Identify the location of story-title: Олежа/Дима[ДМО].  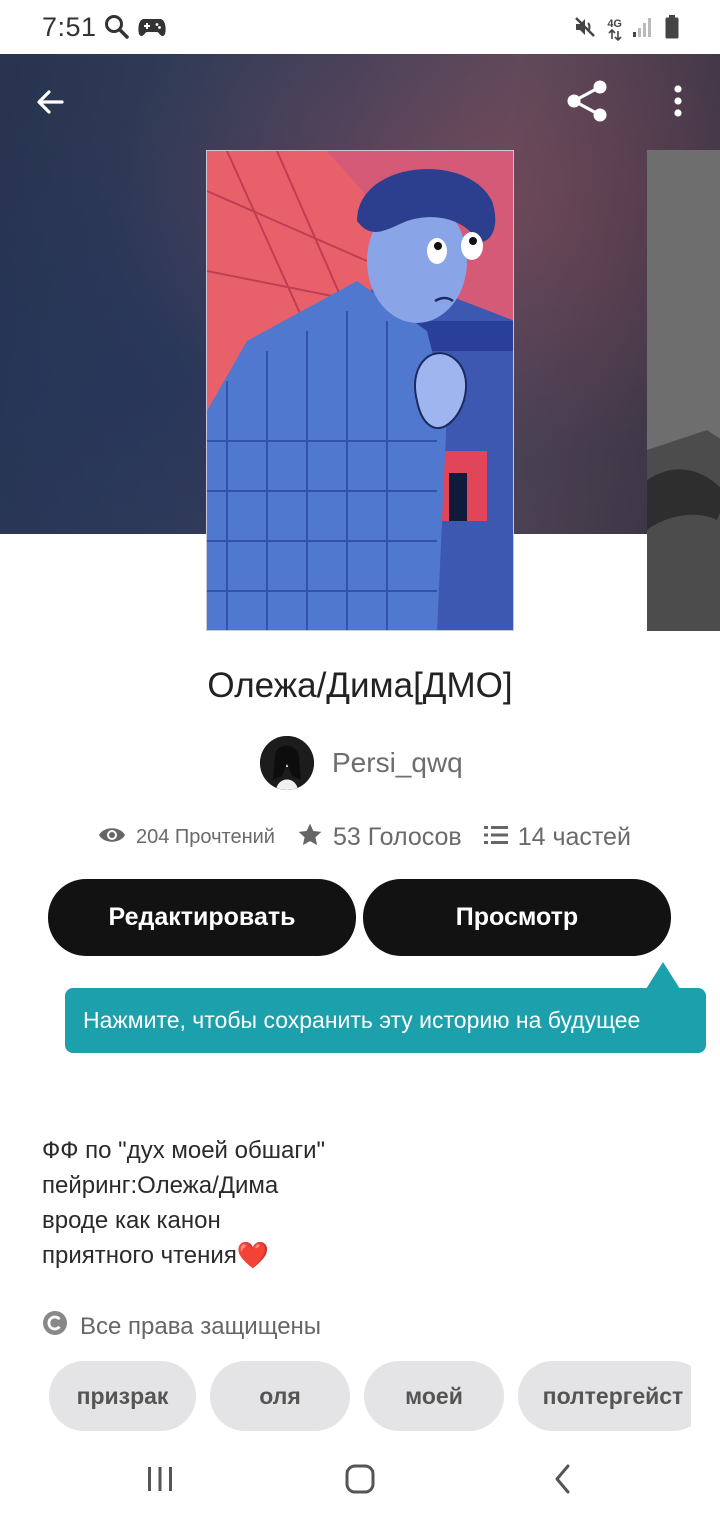
(360, 685).